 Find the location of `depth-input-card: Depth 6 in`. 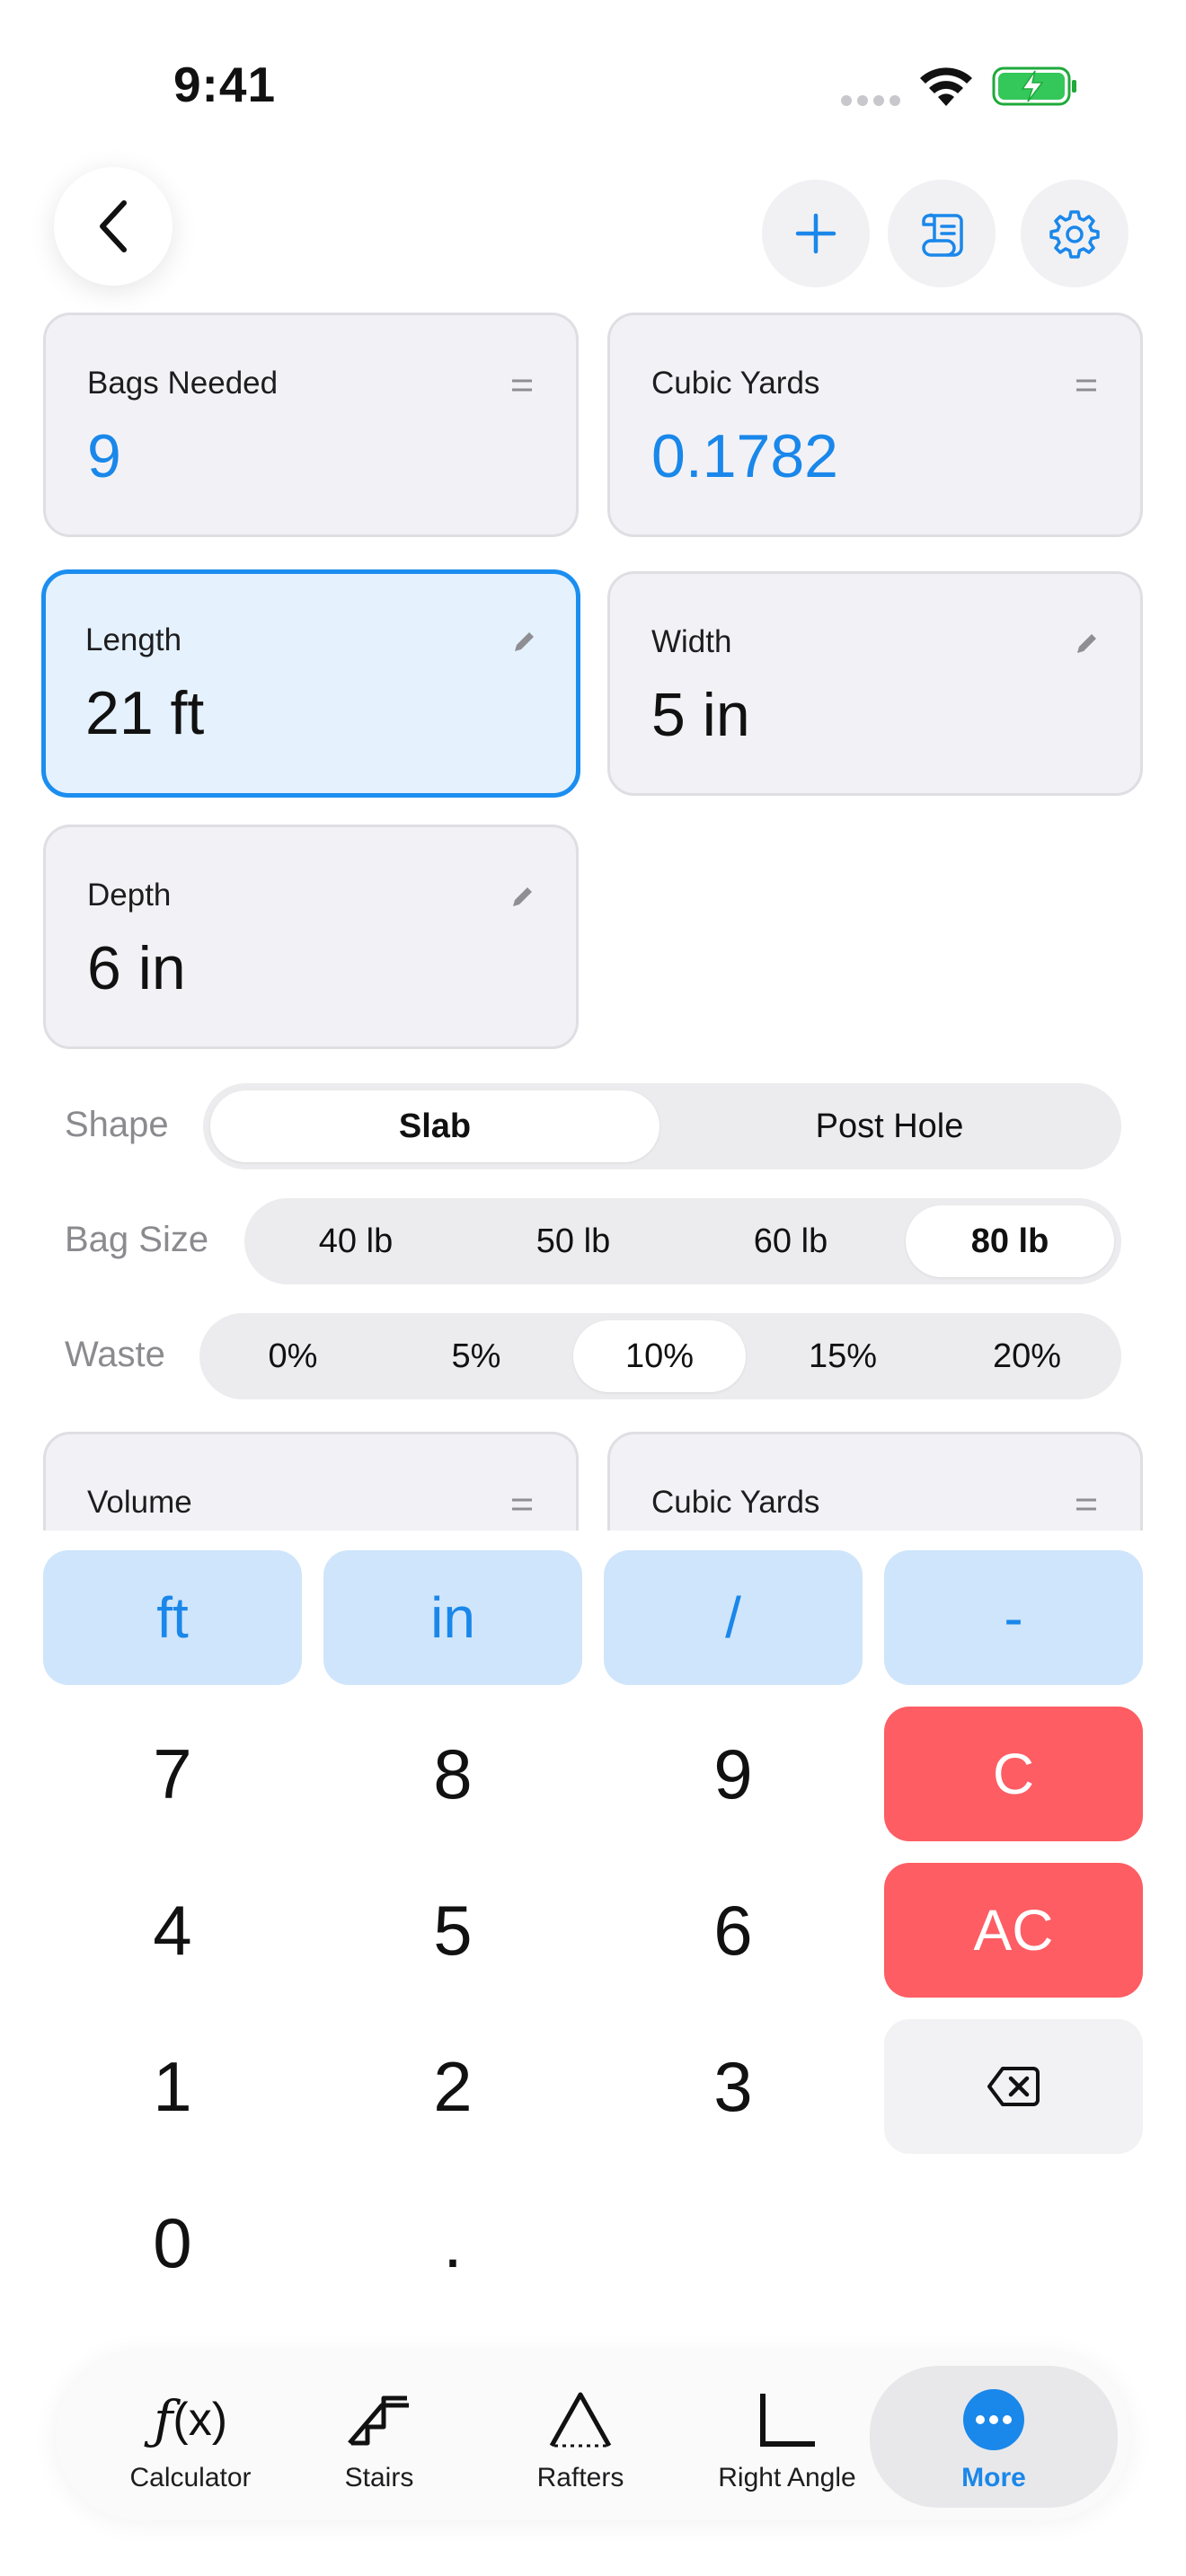

depth-input-card: Depth 6 in is located at coordinates (311, 937).